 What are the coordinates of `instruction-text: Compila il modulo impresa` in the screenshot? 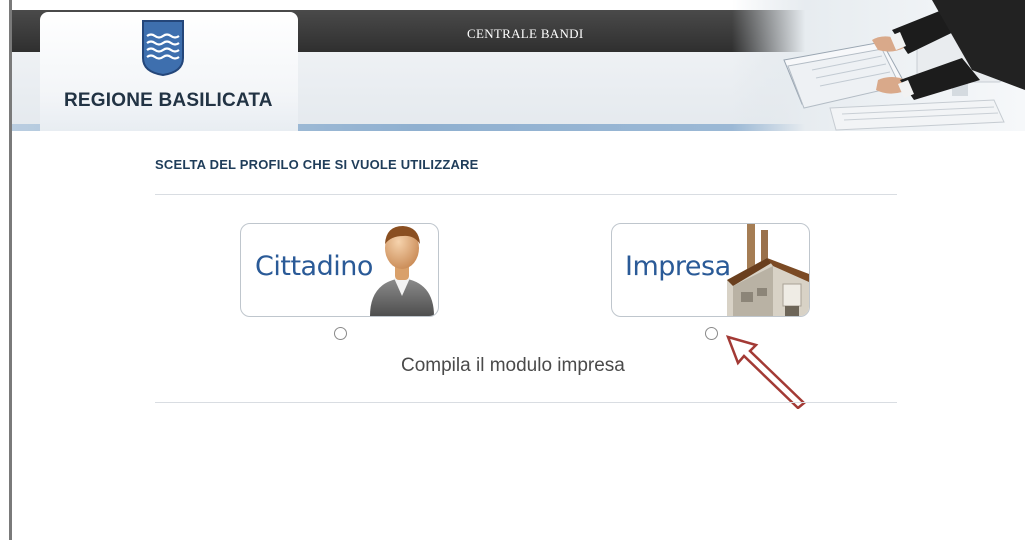 It's located at (513, 365).